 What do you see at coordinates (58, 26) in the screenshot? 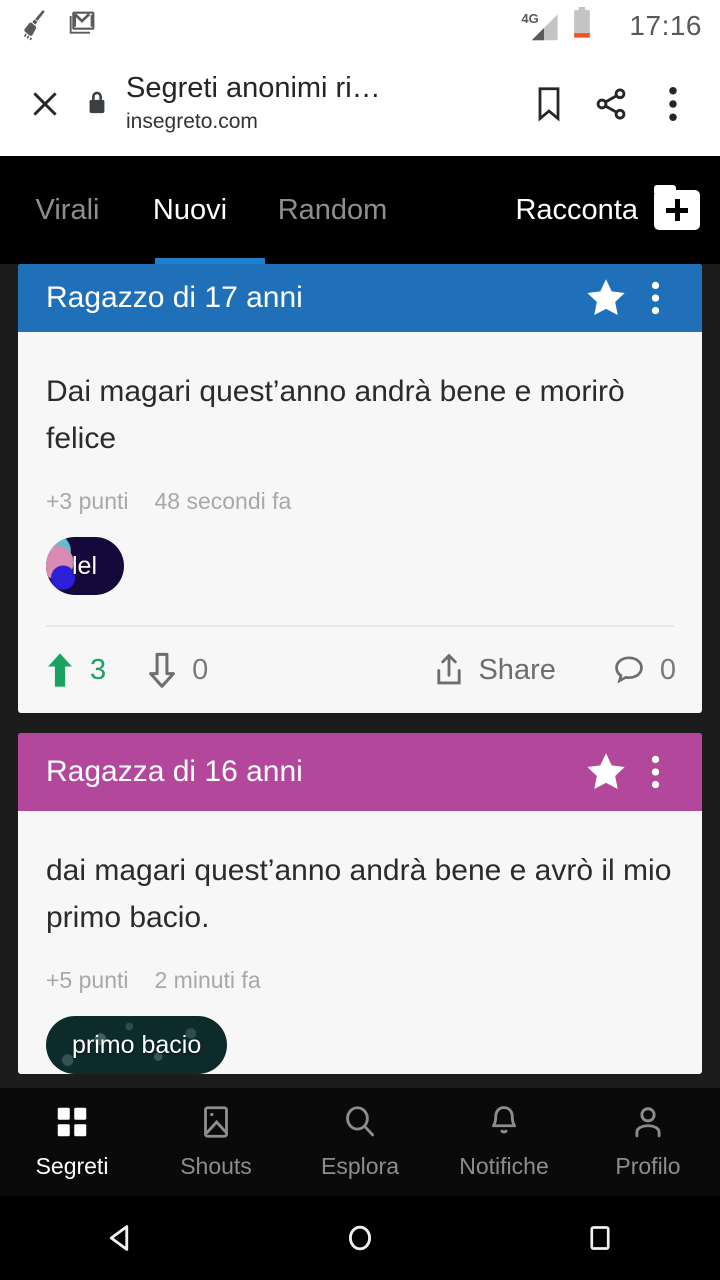
I see `status-bar-left-icons` at bounding box center [58, 26].